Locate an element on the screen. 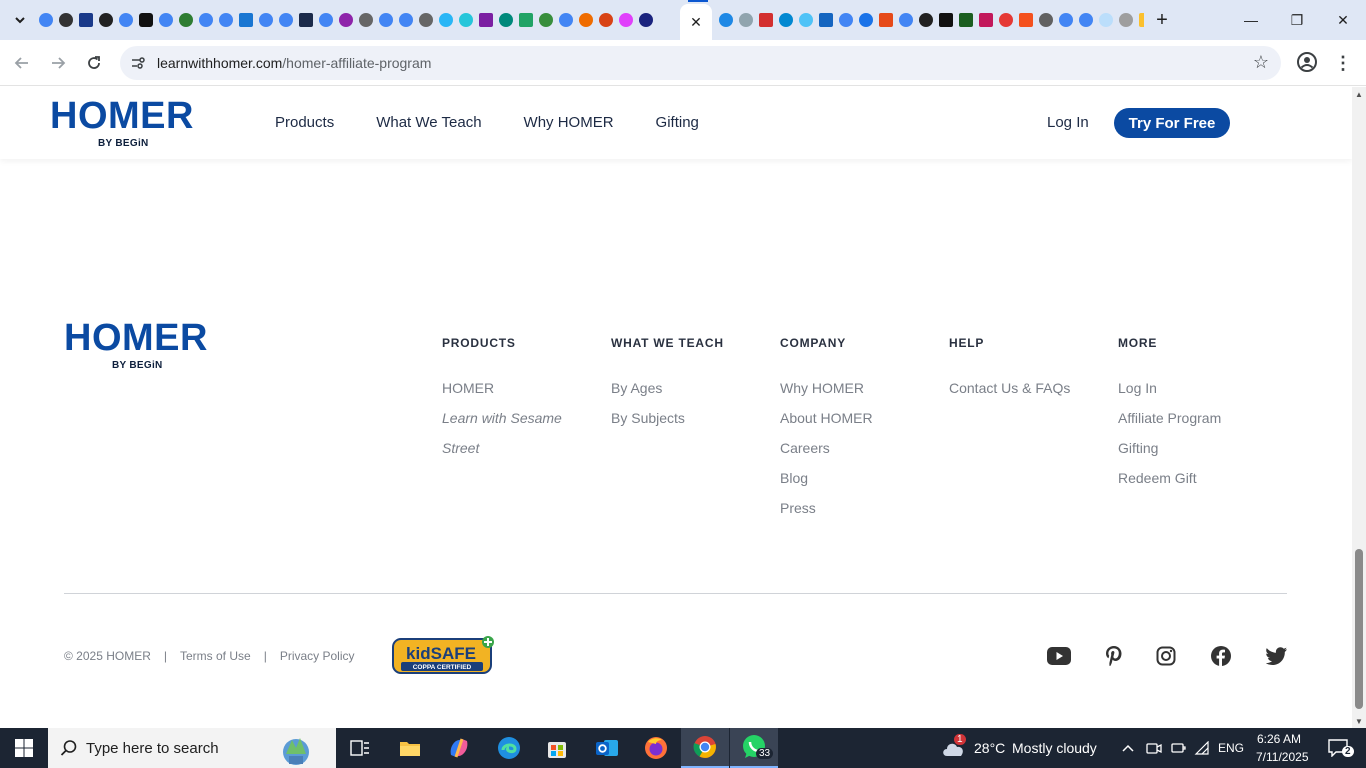  kidsafe-seal: kidSAFE COPPA CERTIFIED is located at coordinates (444, 655).